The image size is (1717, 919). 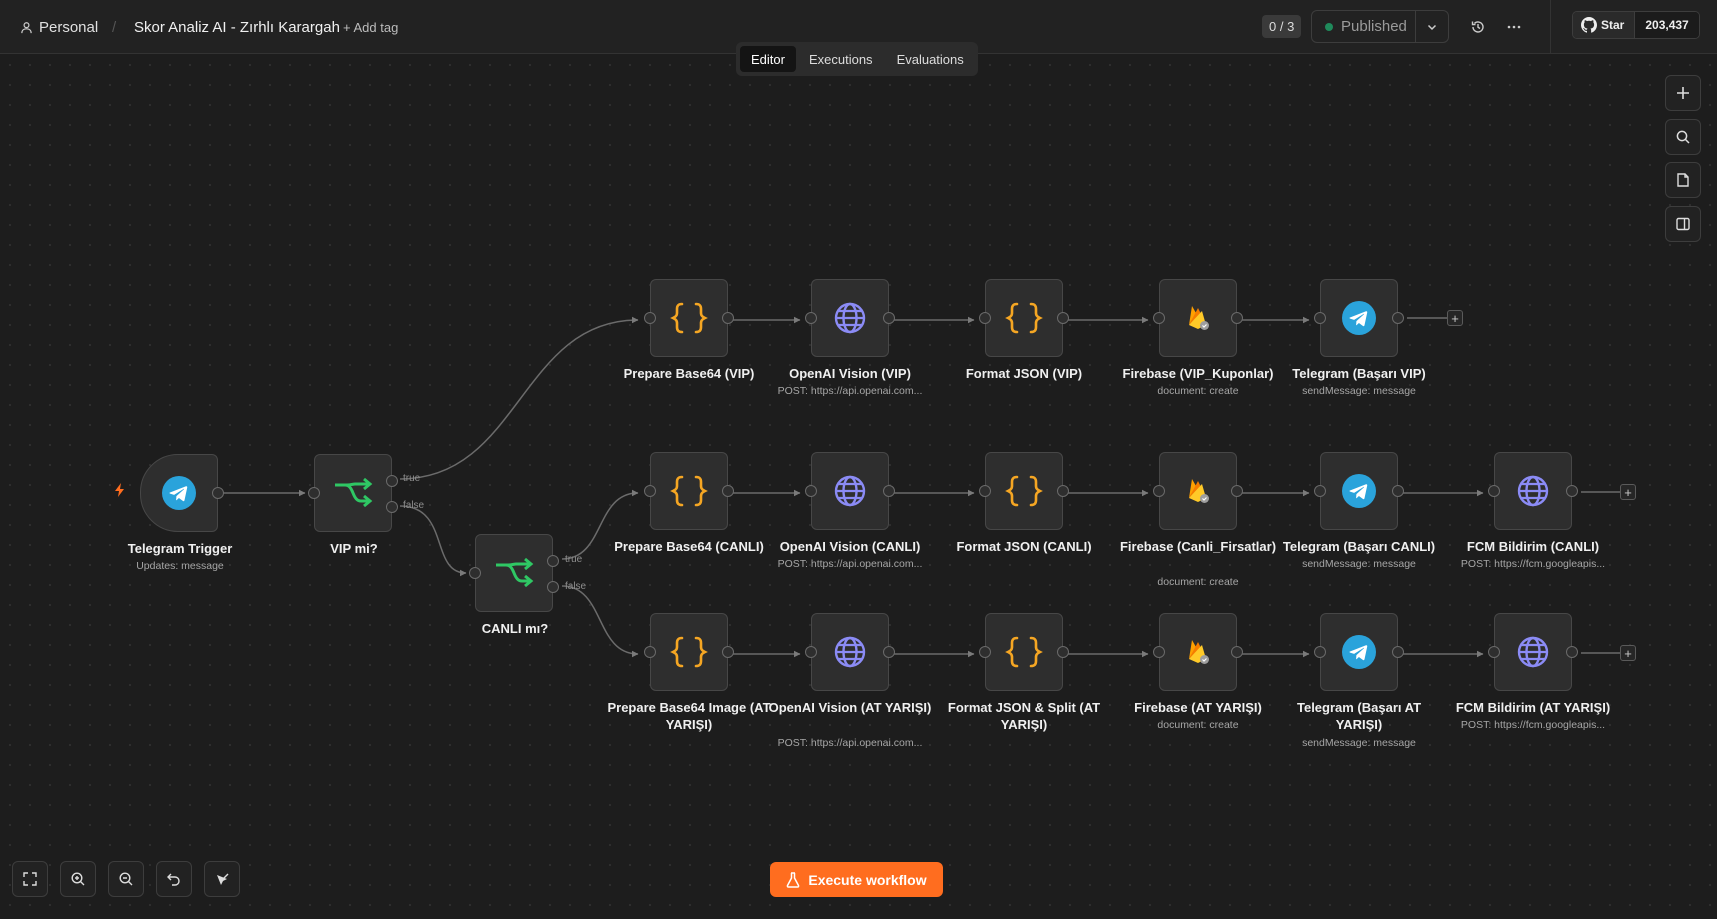 What do you see at coordinates (412, 478) in the screenshot?
I see `output-true-label: true` at bounding box center [412, 478].